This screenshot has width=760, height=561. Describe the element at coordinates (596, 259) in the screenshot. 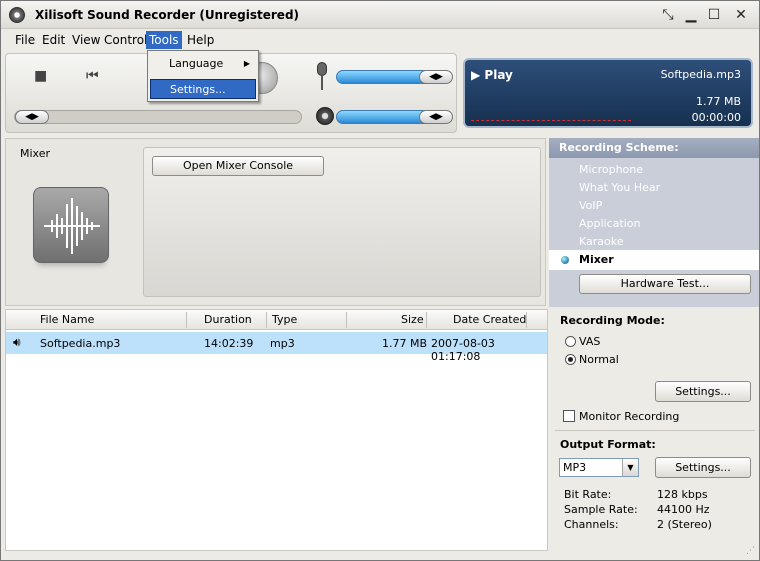

I see `scheme-active-label: Mixer` at that location.